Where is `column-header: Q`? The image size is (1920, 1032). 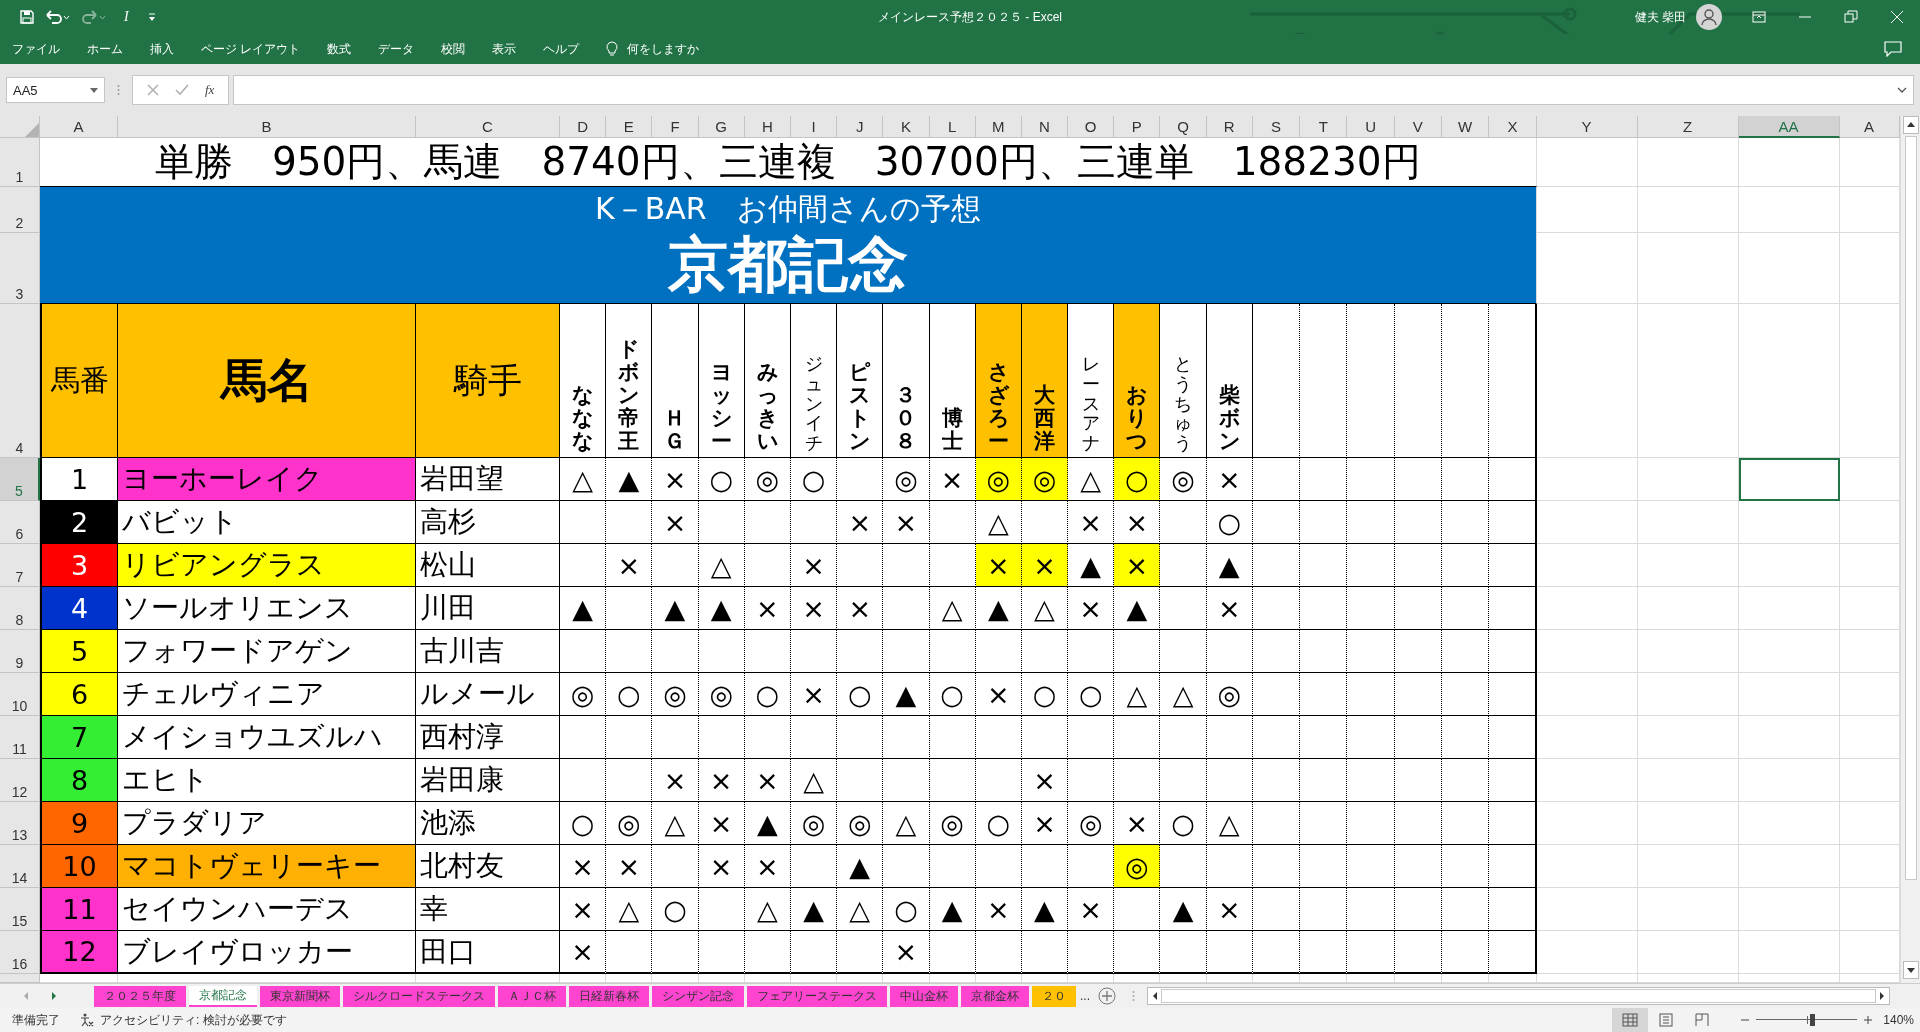
column-header: Q is located at coordinates (1183, 127).